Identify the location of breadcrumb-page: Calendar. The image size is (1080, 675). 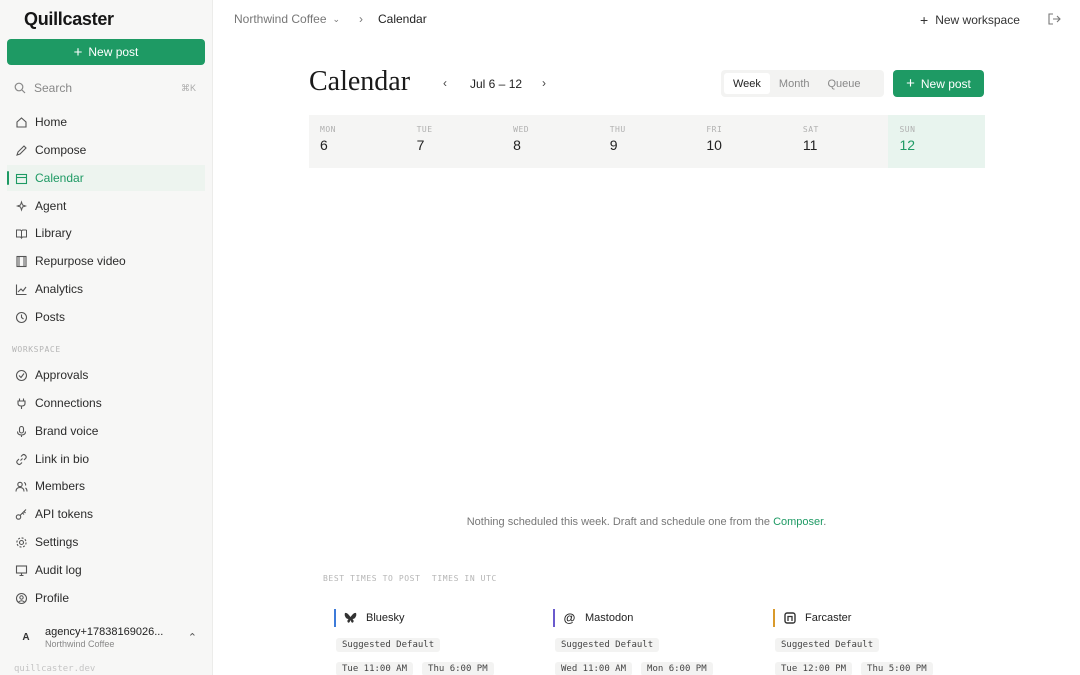
(402, 19).